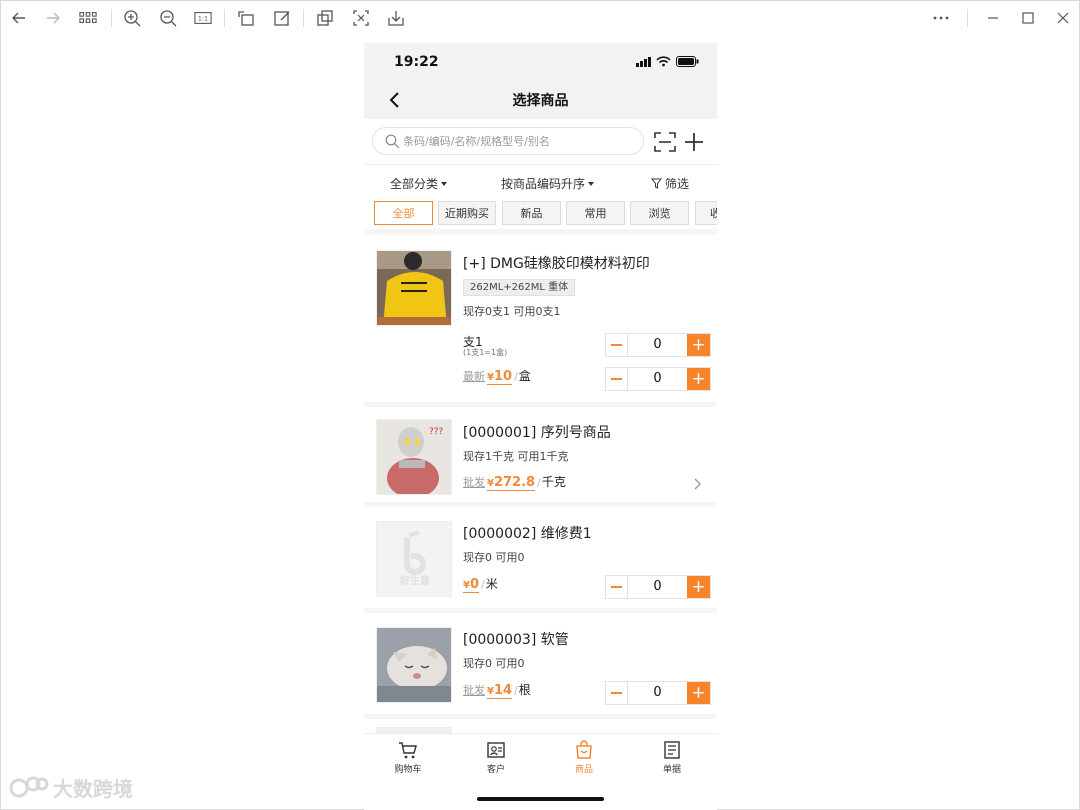  Describe the element at coordinates (53, 18) in the screenshot. I see `forward-arrow-icon` at that location.